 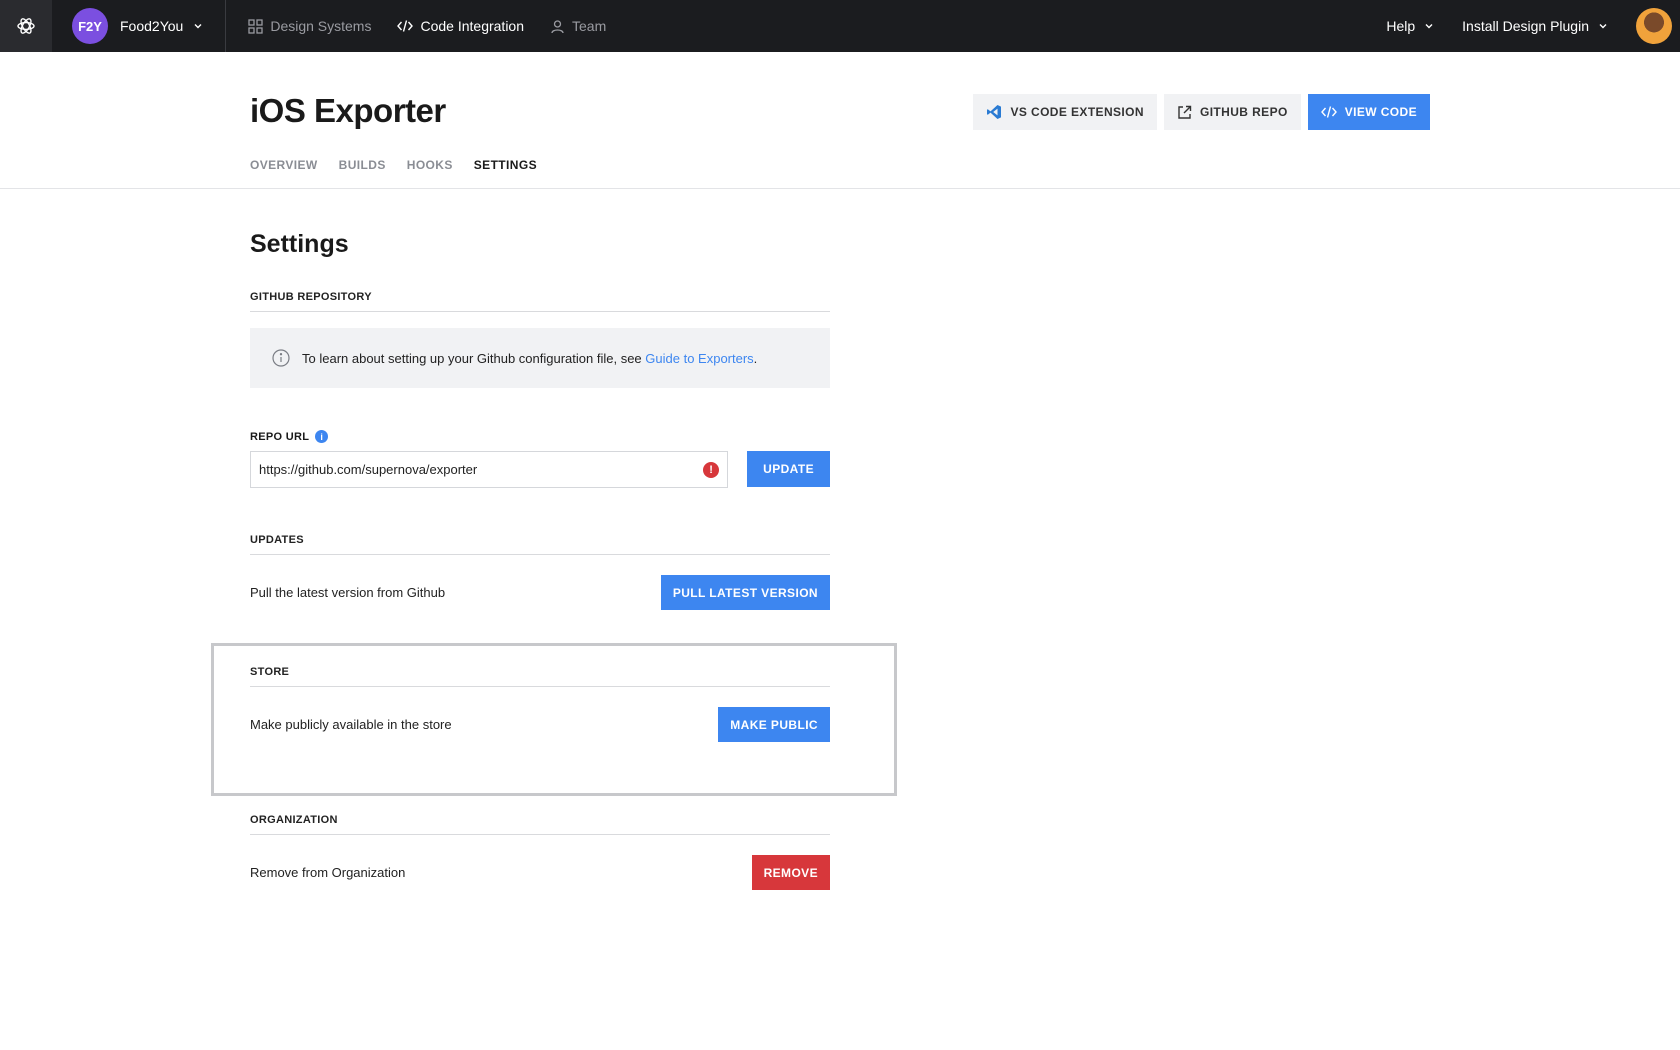 I want to click on repo-url-value: https://github.com/supernova/exporter, so click(x=368, y=469).